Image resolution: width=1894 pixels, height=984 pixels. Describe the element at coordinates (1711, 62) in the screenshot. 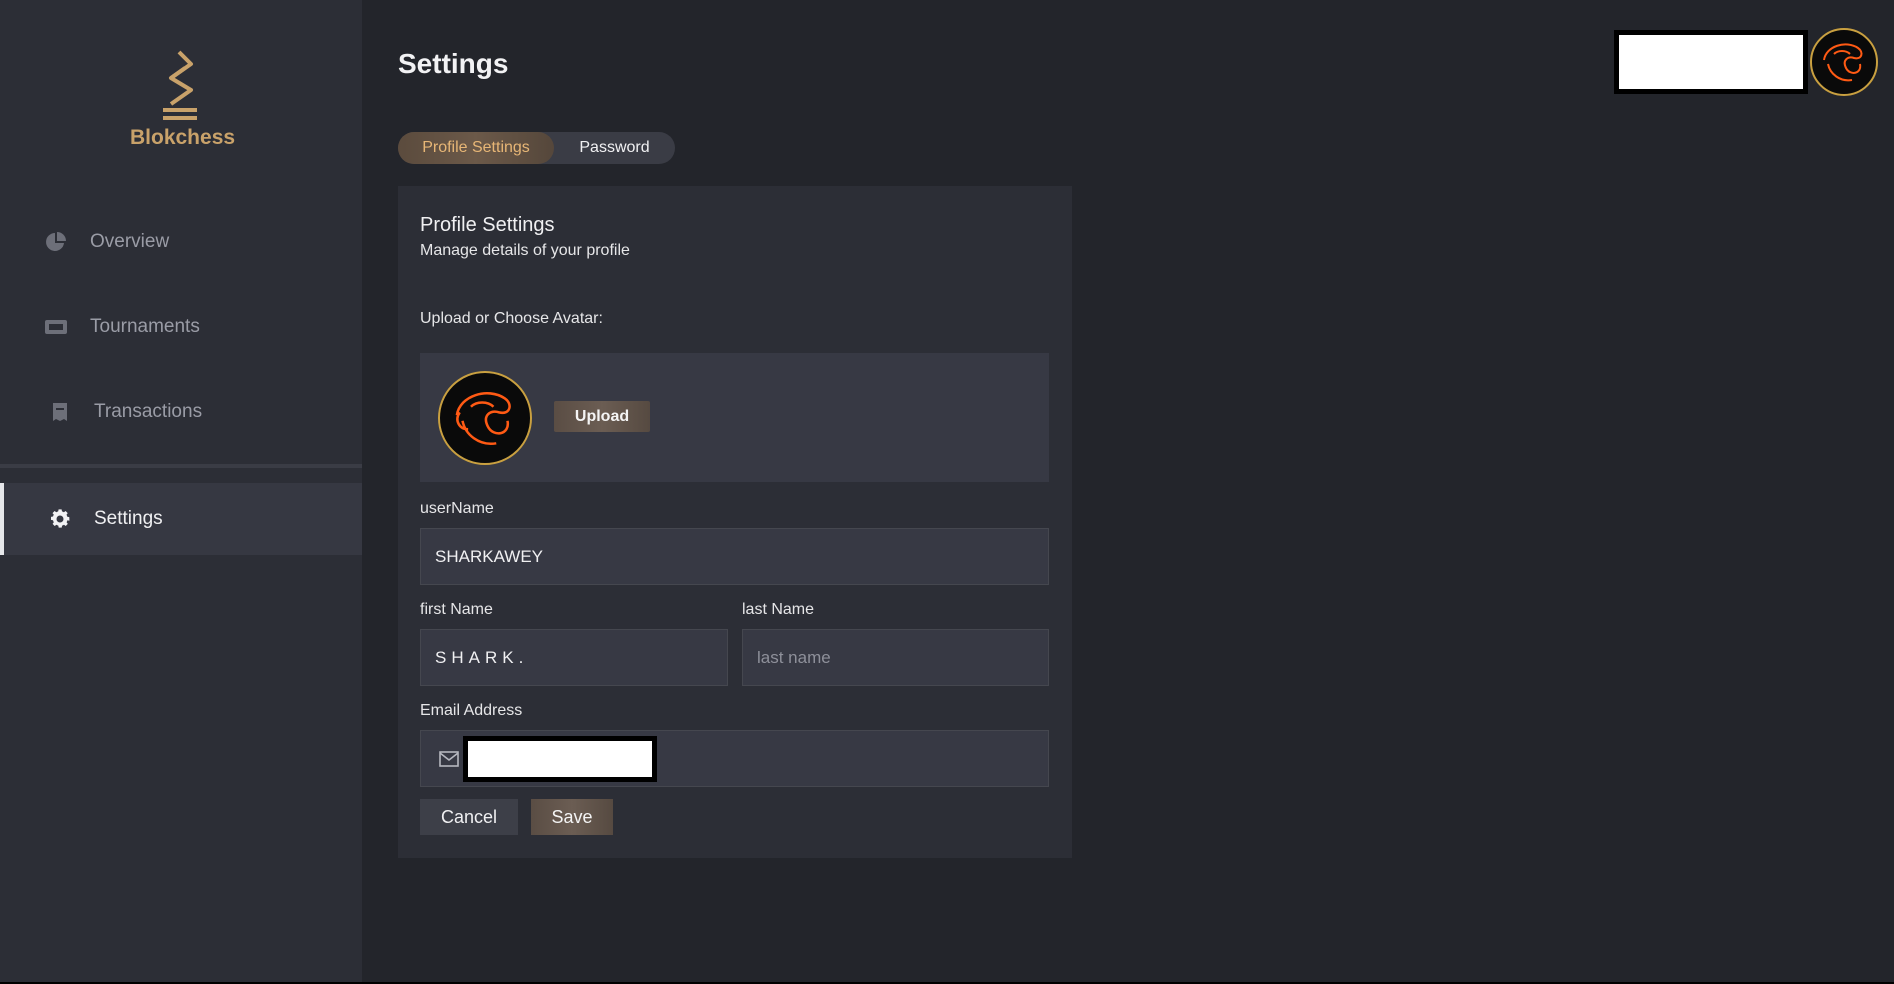

I see `redacted-user-info` at that location.